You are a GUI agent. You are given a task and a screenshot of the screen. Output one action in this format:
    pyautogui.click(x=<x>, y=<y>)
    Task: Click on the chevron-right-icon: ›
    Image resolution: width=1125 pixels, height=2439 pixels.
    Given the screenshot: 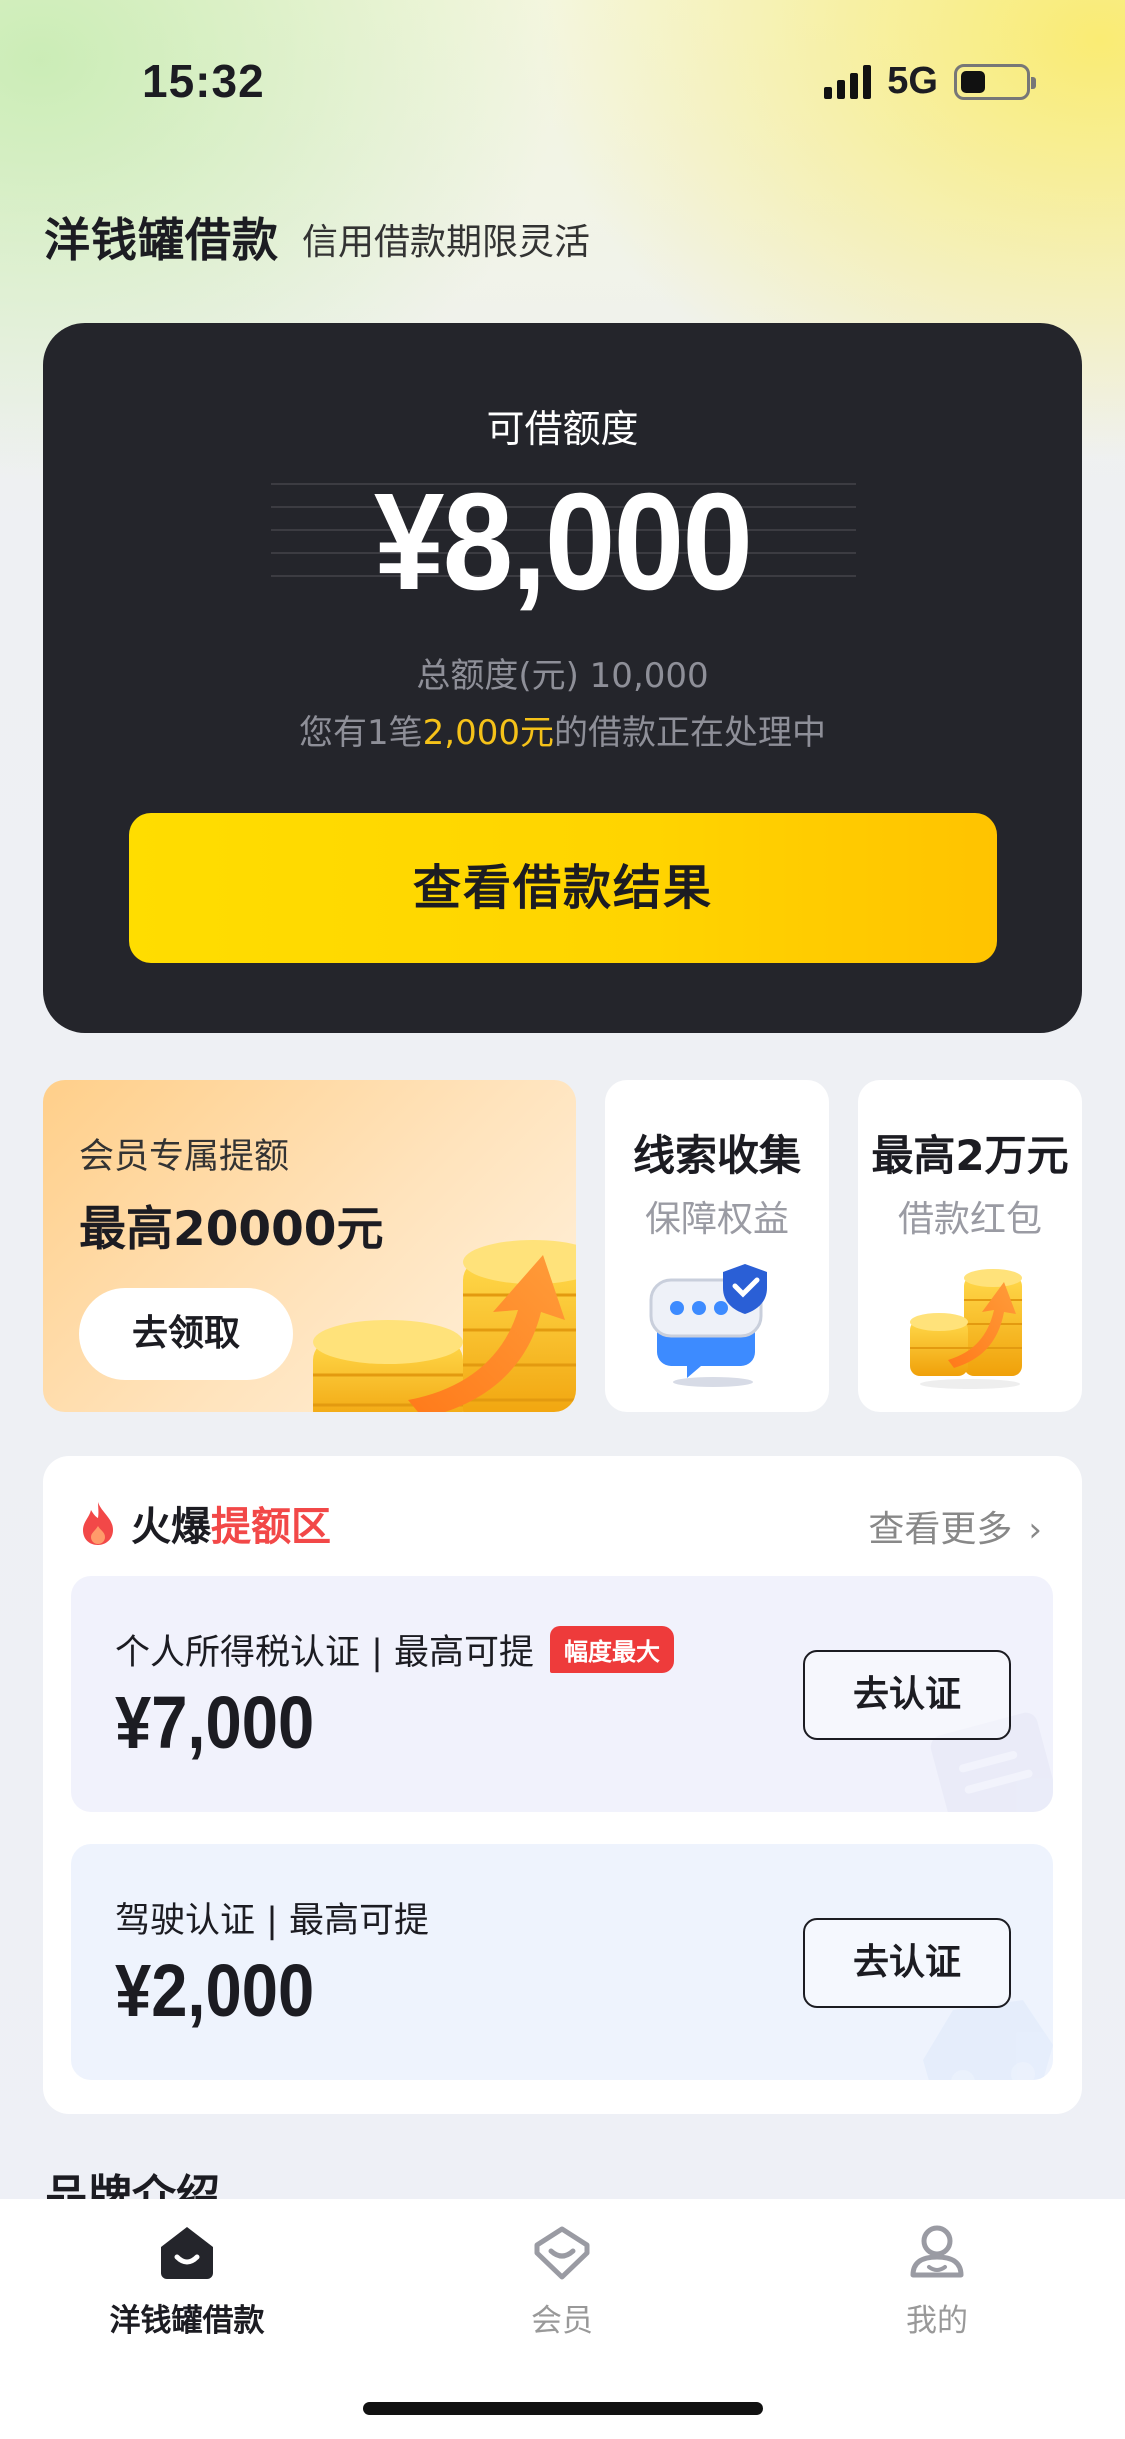 What is the action you would take?
    pyautogui.click(x=1035, y=1530)
    